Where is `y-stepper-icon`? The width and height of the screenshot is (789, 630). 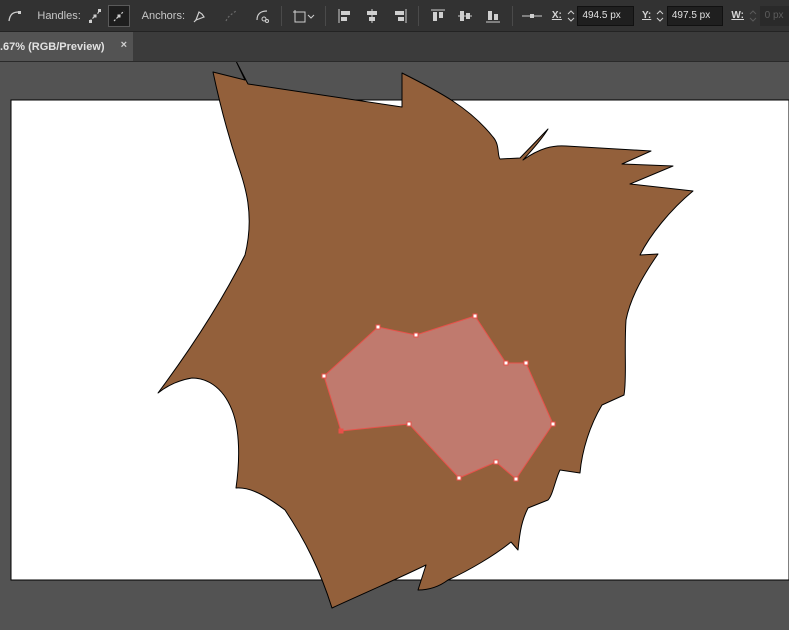 y-stepper-icon is located at coordinates (660, 16).